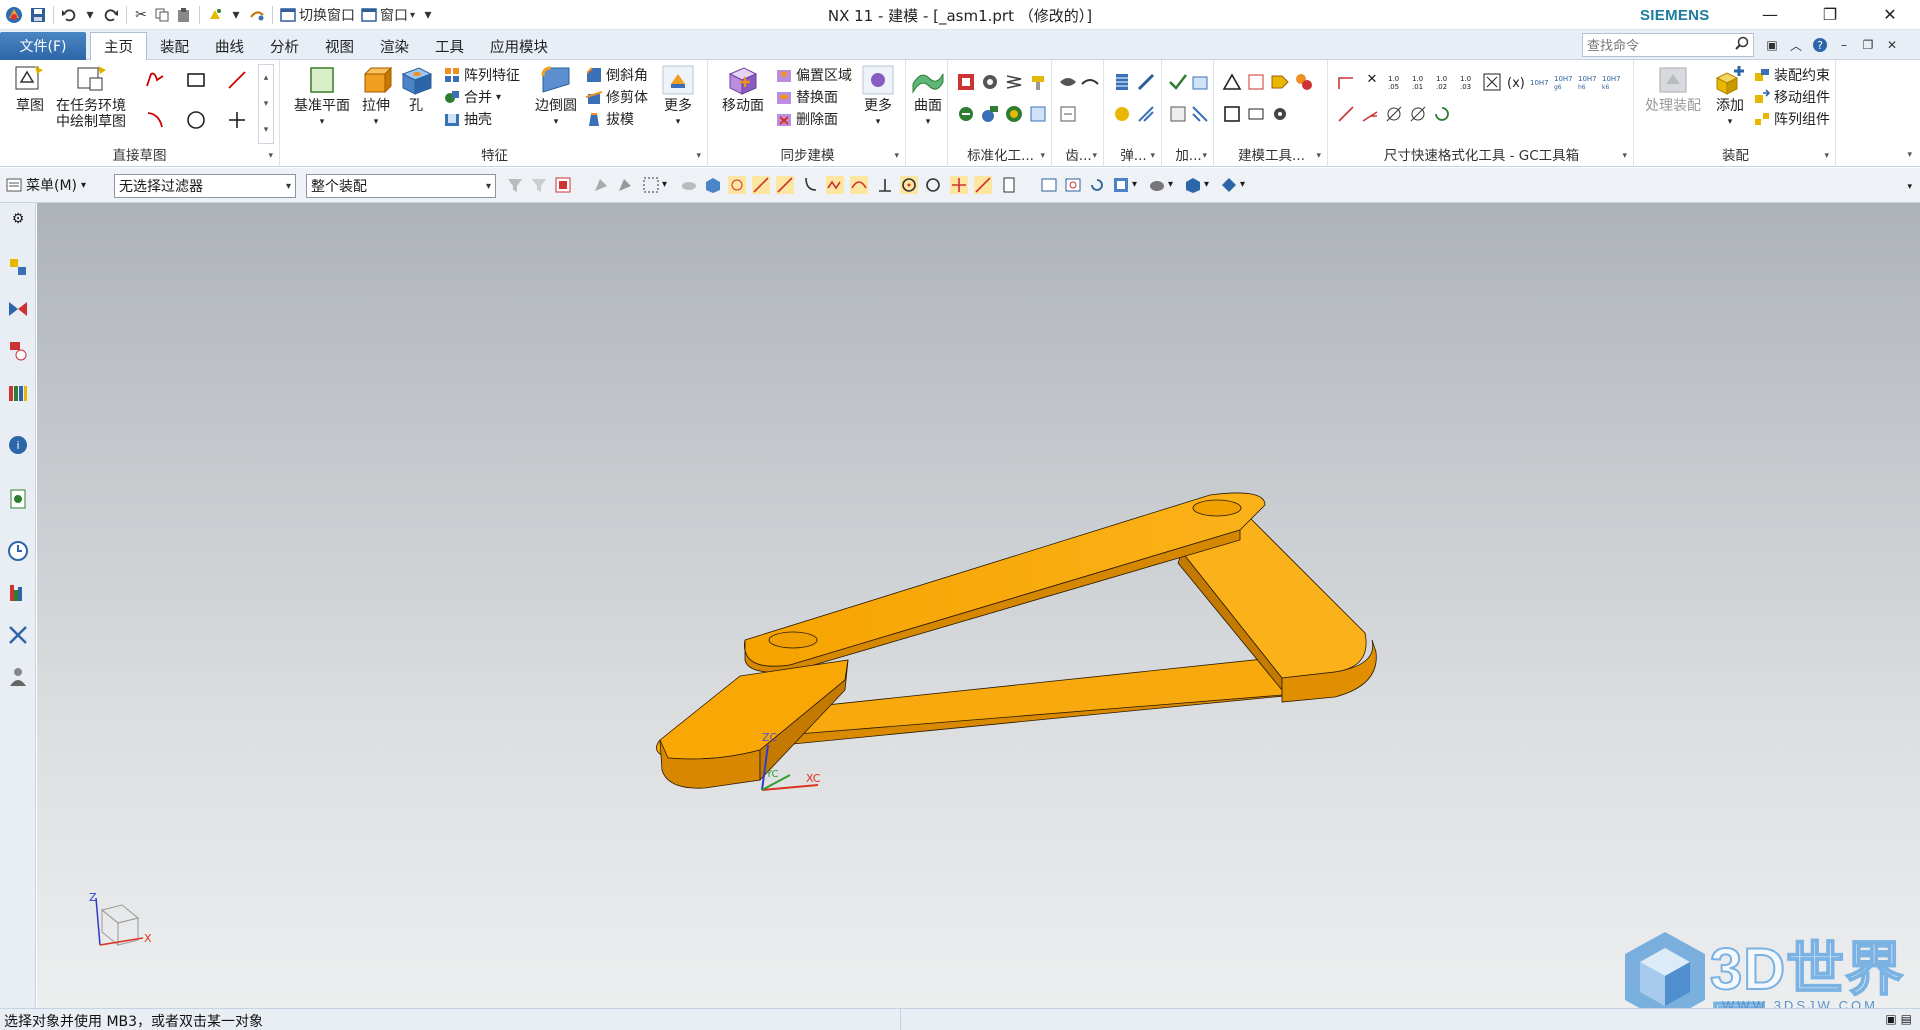  What do you see at coordinates (1038, 114) in the screenshot?
I see `view-part-icon` at bounding box center [1038, 114].